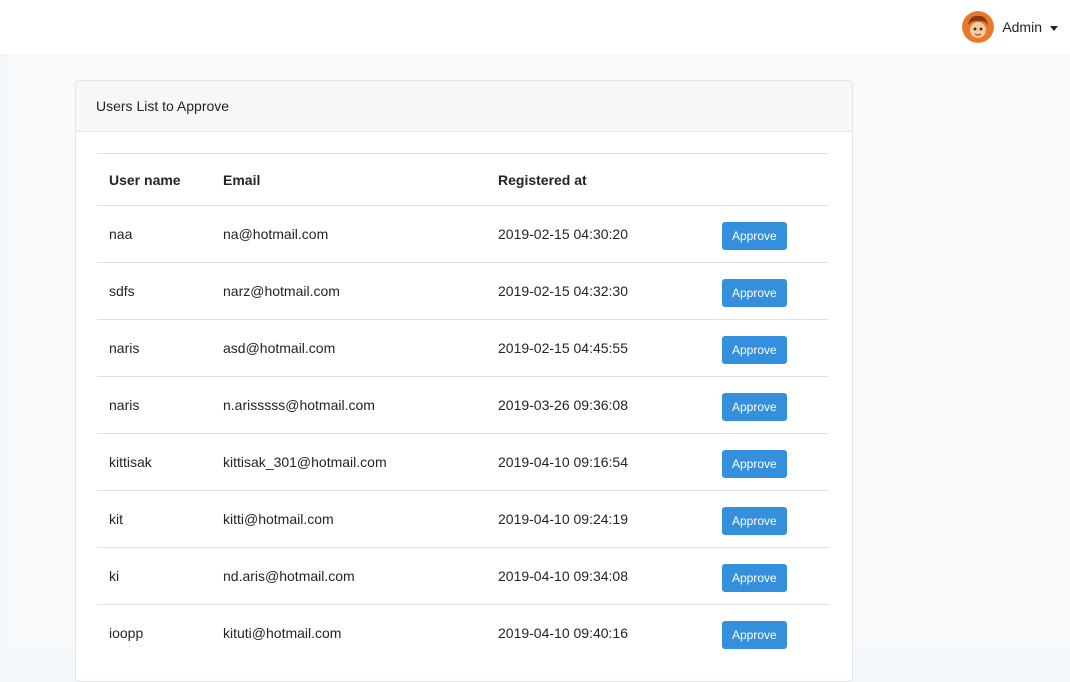 This screenshot has height=682, width=1070. I want to click on cell-registered-at: 2019-03-26 09:36:08, so click(598, 405).